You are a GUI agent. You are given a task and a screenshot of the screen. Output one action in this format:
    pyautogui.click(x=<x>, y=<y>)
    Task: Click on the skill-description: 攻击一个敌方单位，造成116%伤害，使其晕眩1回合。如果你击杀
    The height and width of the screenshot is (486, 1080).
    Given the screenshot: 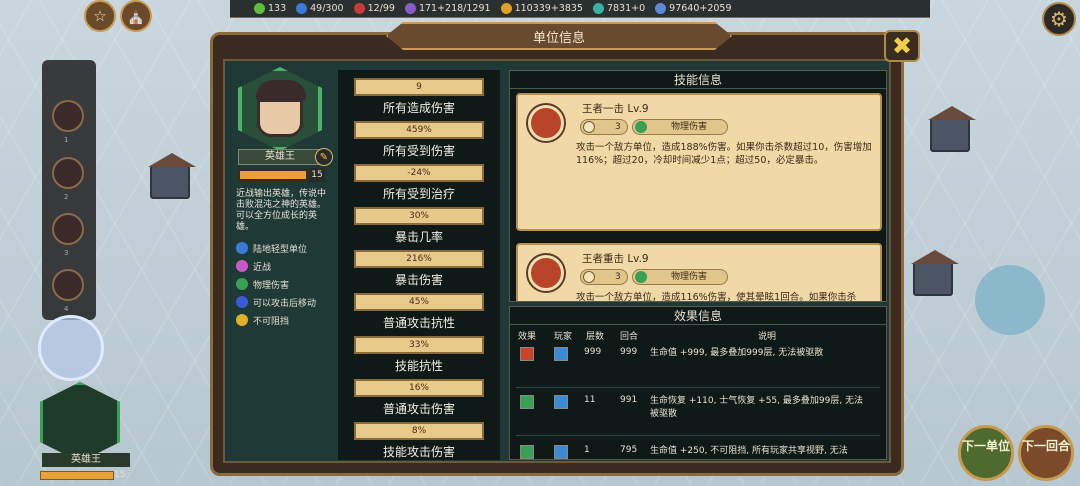 What is the action you would take?
    pyautogui.click(x=716, y=297)
    